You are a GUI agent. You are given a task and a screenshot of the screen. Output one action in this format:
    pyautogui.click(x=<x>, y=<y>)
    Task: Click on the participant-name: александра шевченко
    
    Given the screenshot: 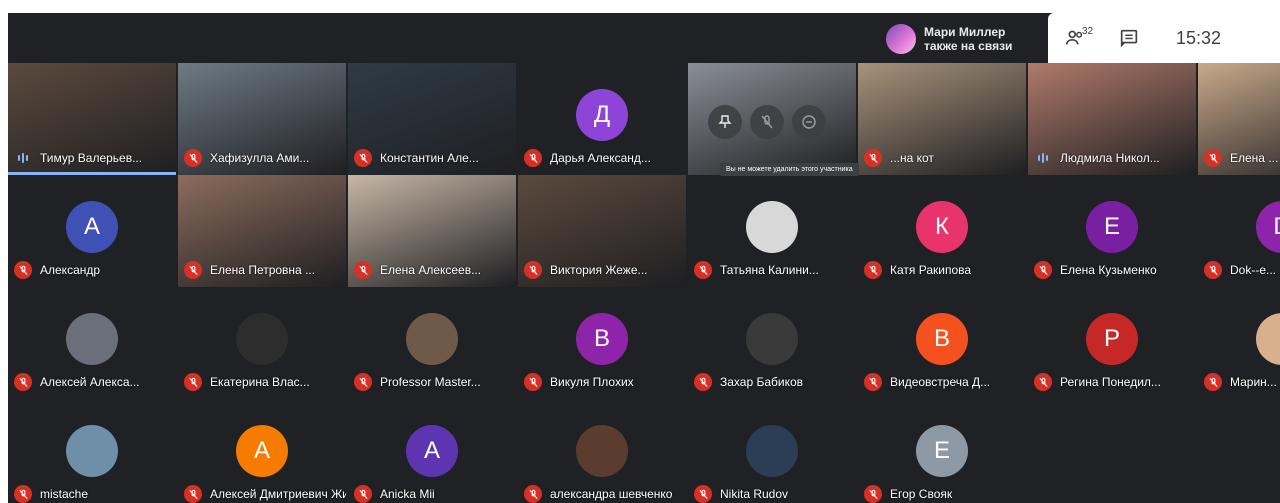 What is the action you would take?
    pyautogui.click(x=598, y=494)
    